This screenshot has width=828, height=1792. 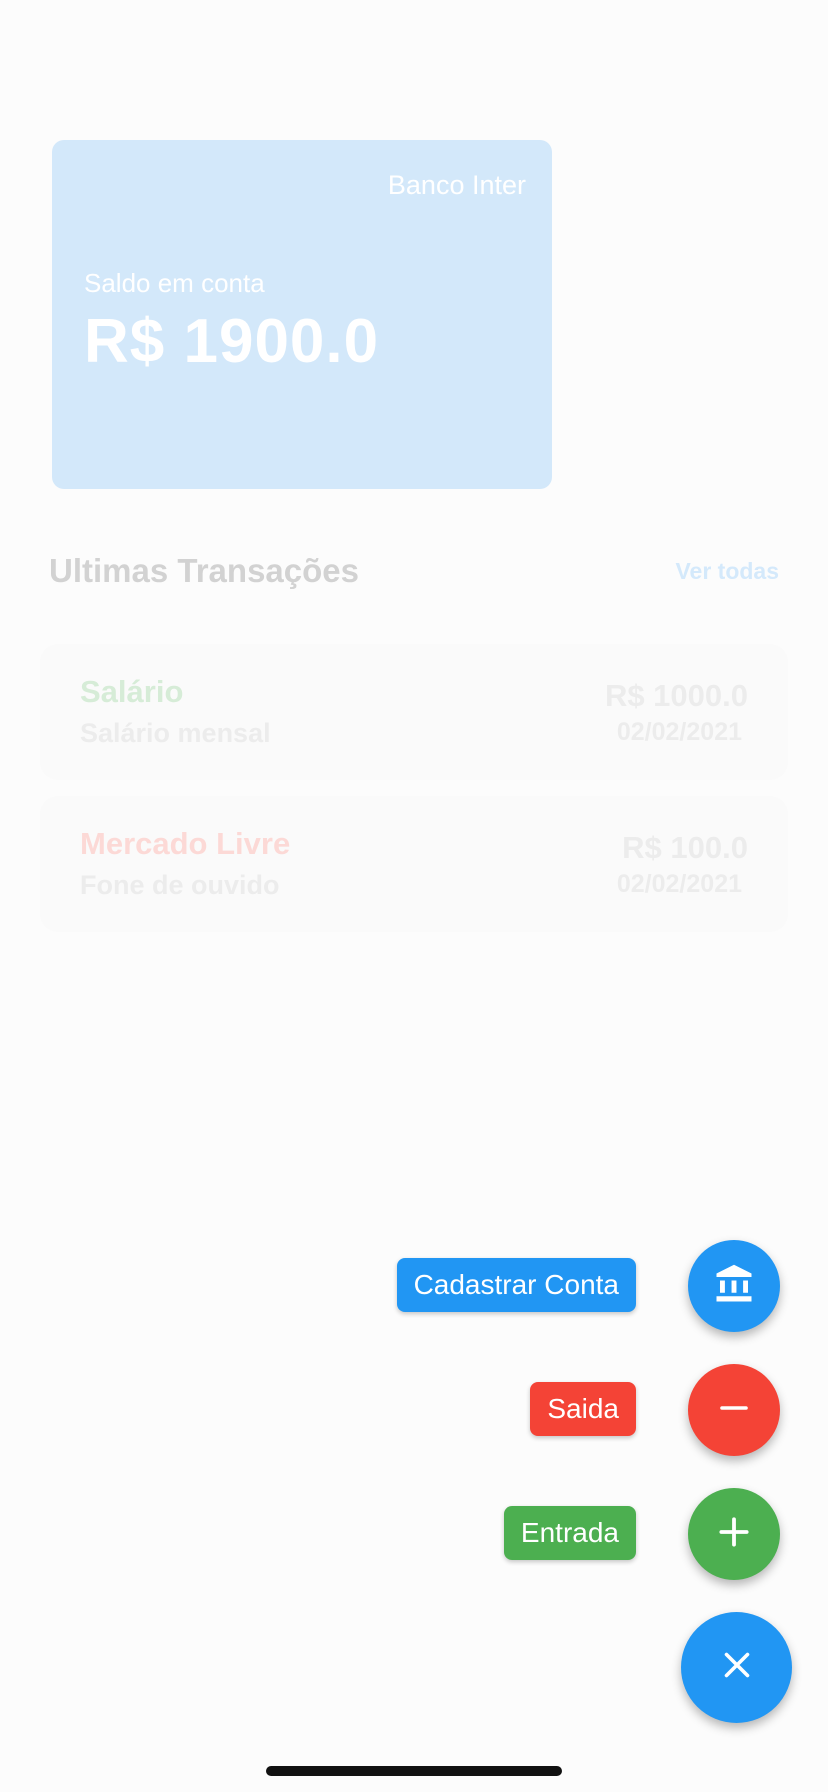 I want to click on register-account-label: Cadastrar Conta, so click(x=516, y=1285).